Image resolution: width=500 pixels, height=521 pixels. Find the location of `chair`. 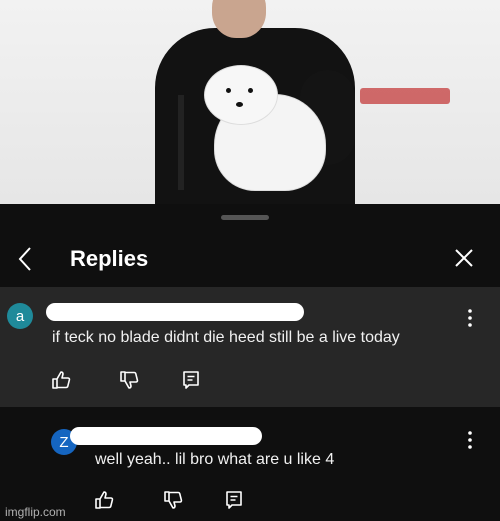

chair is located at coordinates (181, 142).